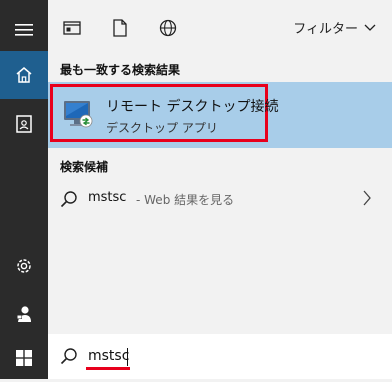  Describe the element at coordinates (367, 198) in the screenshot. I see `chevron-right-icon` at that location.